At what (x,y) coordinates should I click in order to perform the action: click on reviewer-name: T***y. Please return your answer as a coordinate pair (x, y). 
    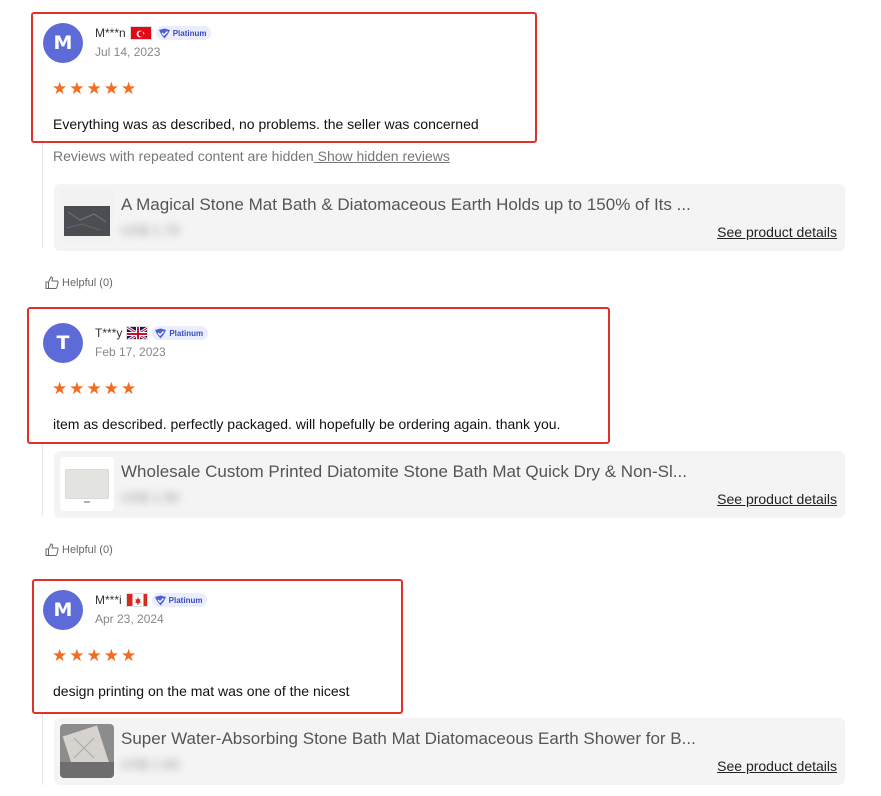
    Looking at the image, I should click on (109, 333).